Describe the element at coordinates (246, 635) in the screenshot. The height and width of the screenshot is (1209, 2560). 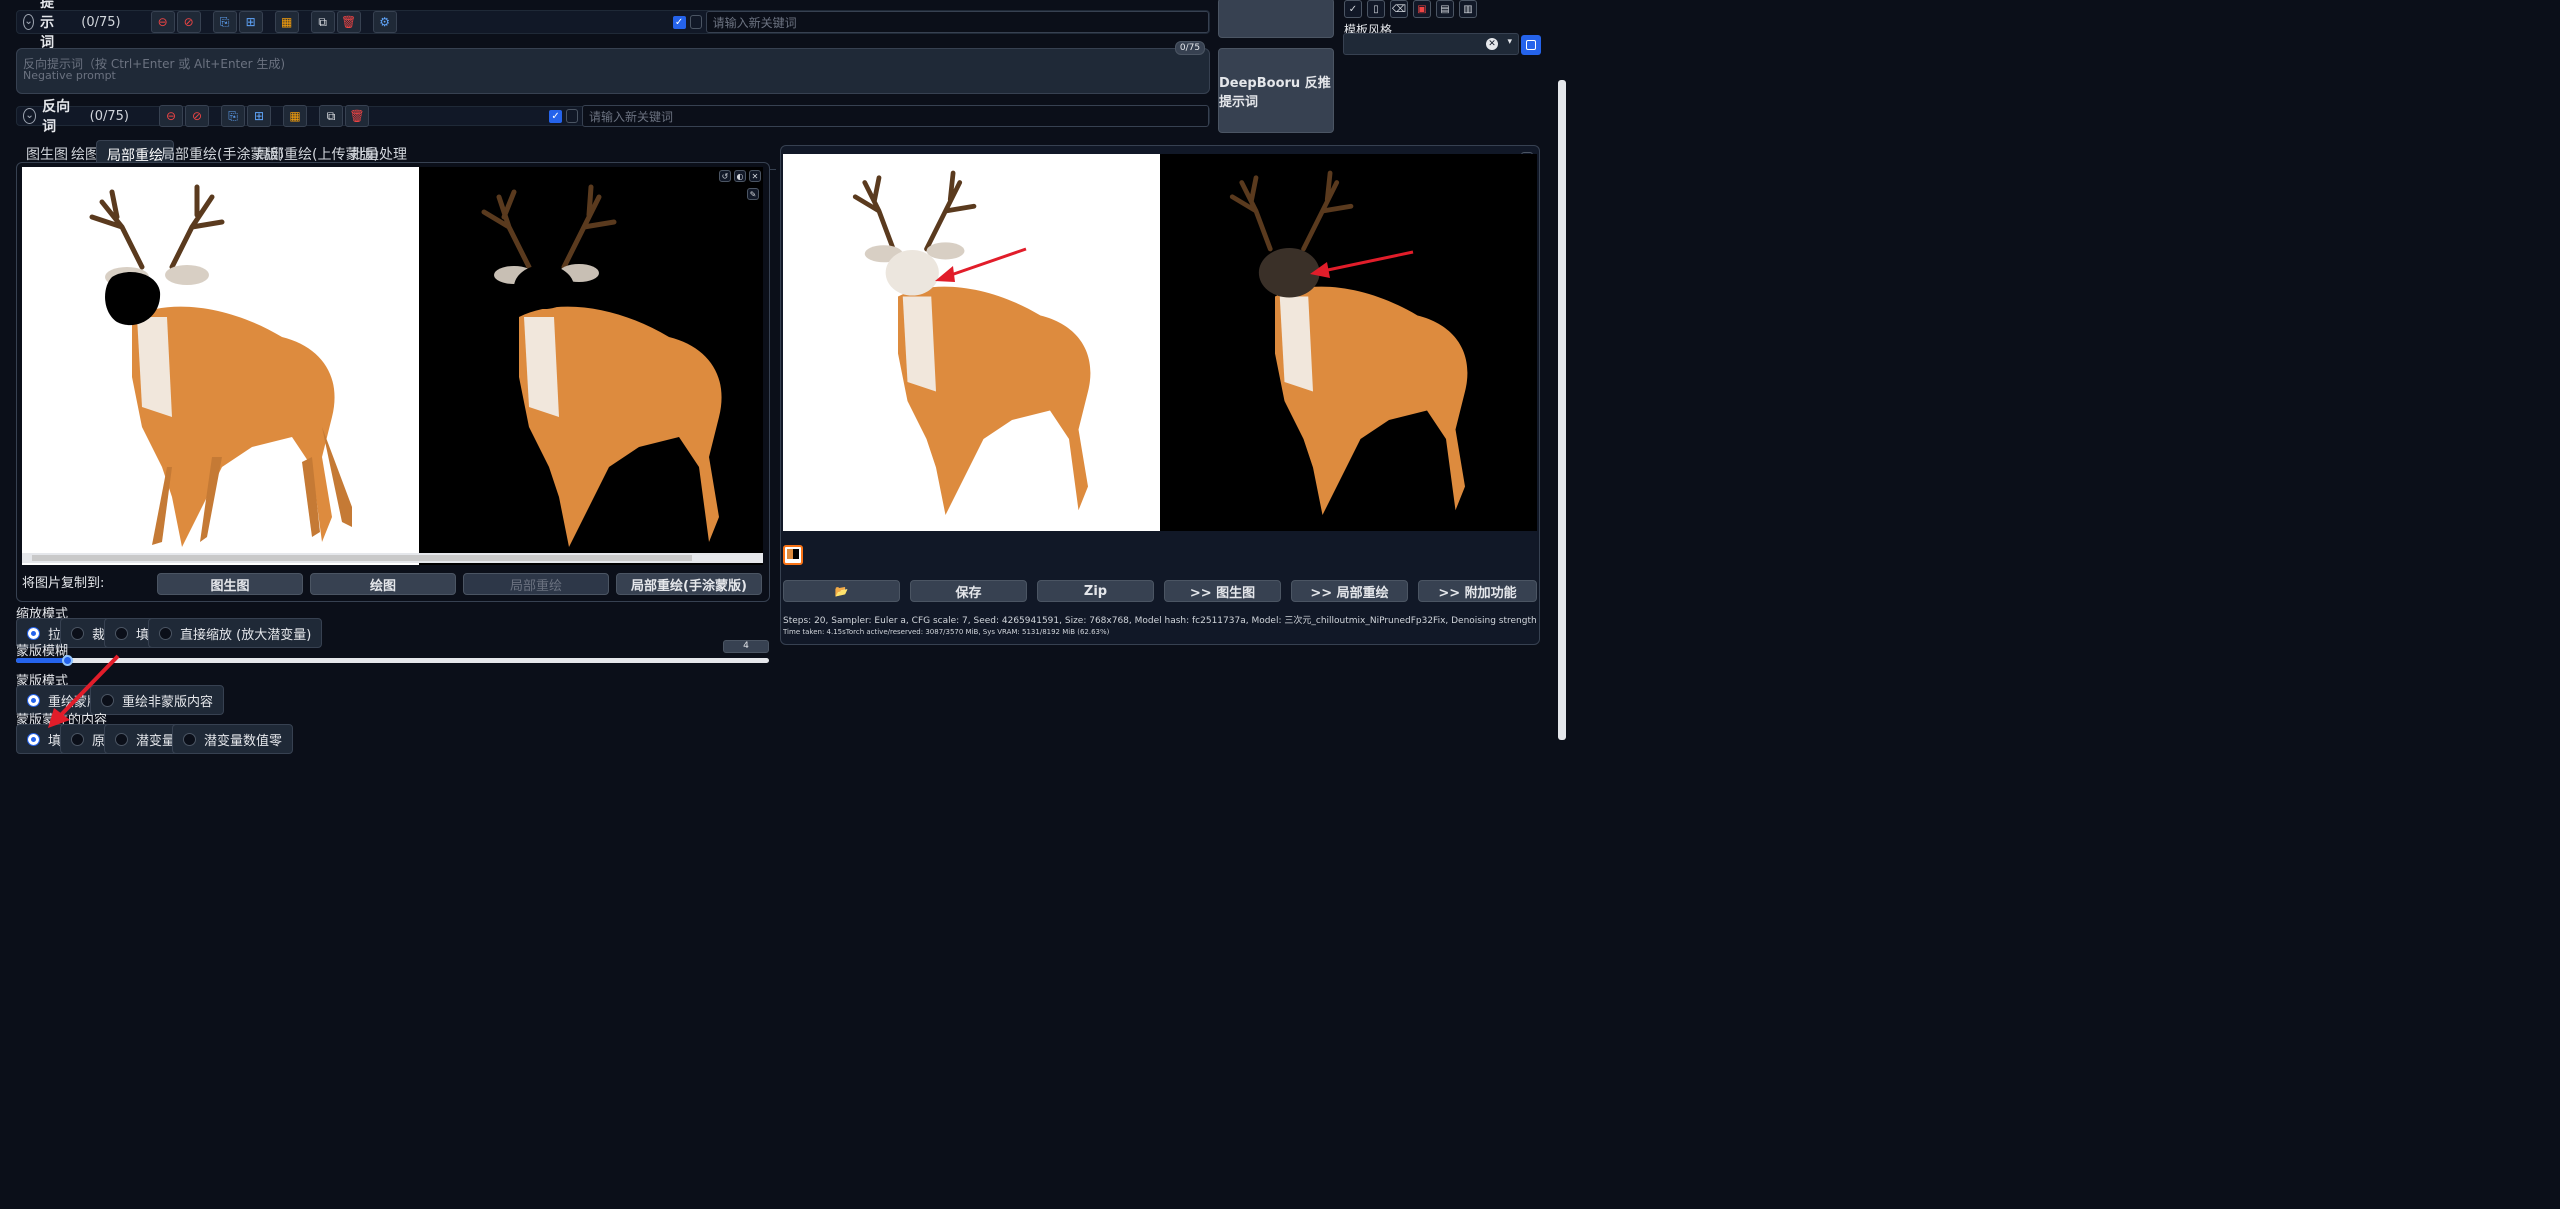
I see `resize-option-label: 直接缩放 (放大潜变量)` at that location.